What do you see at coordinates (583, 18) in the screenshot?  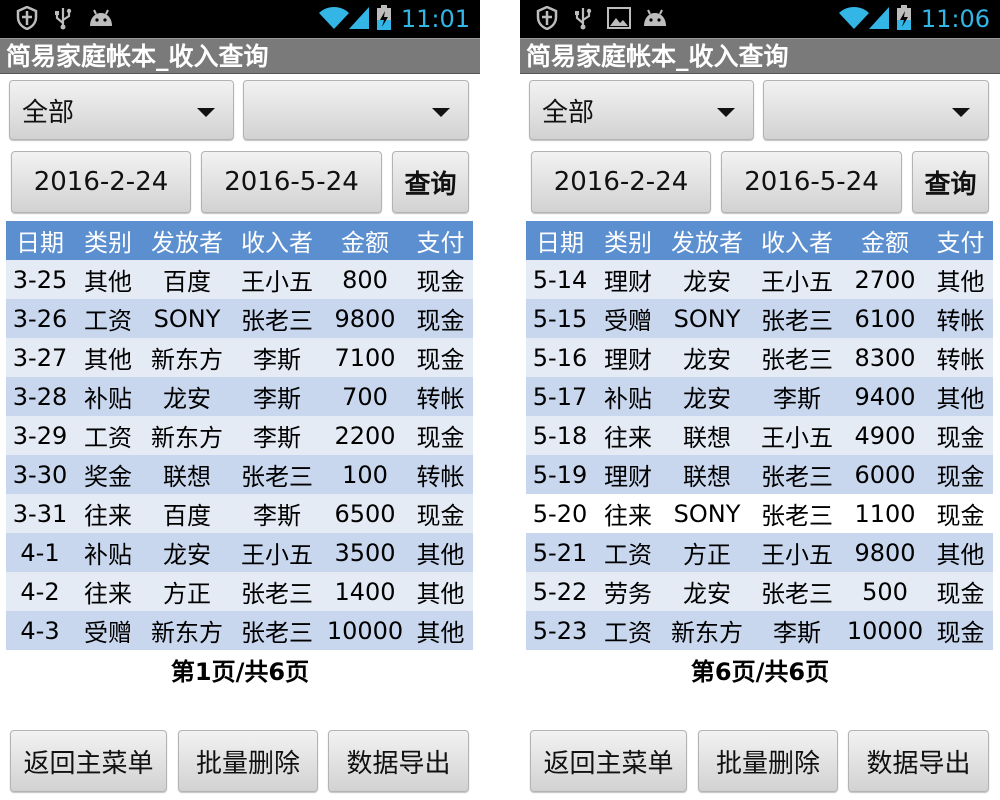 I see `usb-icon` at bounding box center [583, 18].